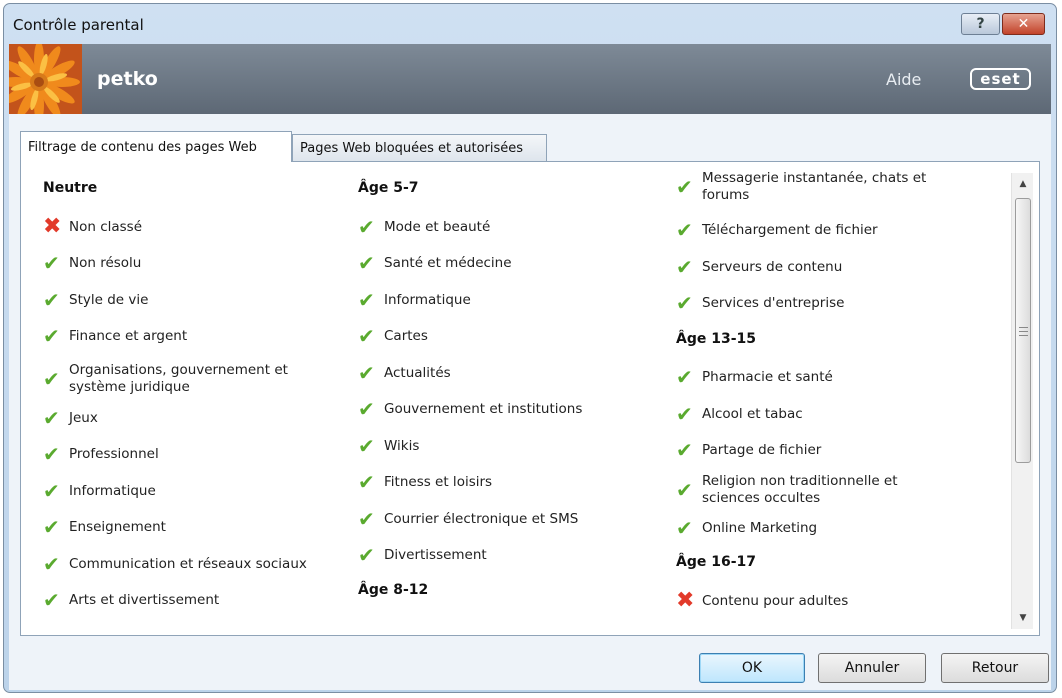 Image resolution: width=1062 pixels, height=698 pixels. What do you see at coordinates (508, 263) in the screenshot?
I see `category-item: ✔ Santé et médecine` at bounding box center [508, 263].